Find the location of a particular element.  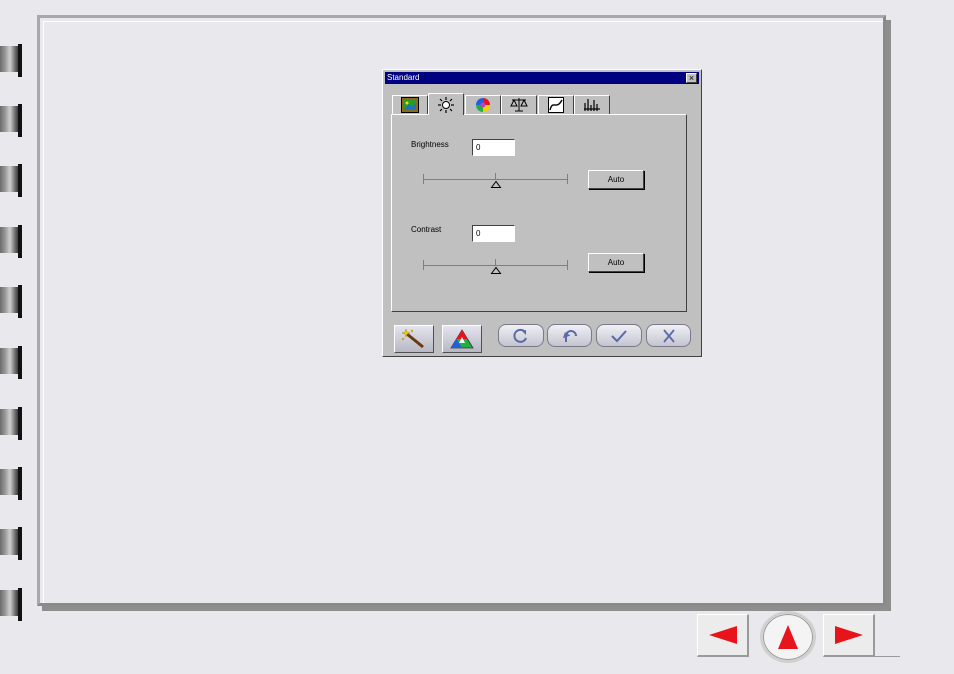

brightness-slider is located at coordinates (495, 180).